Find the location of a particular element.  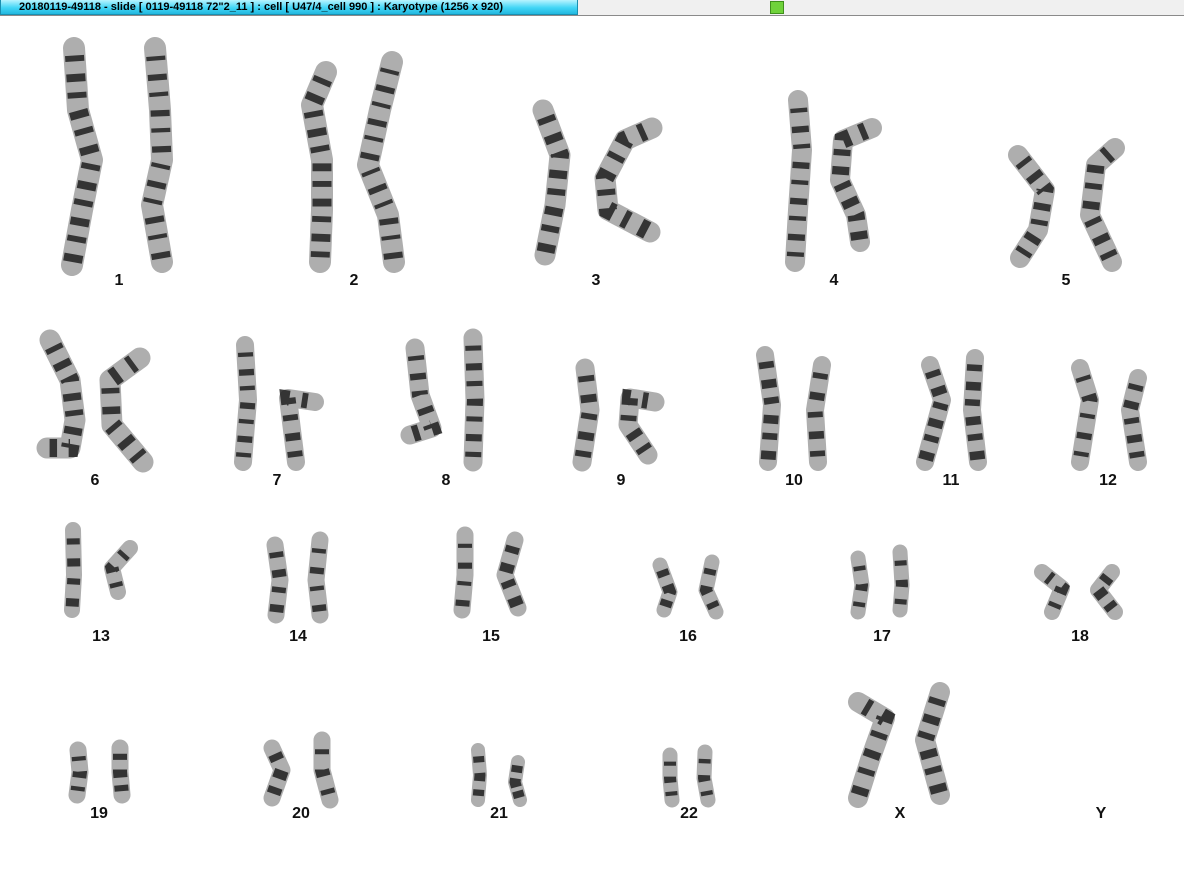

chromosome-label-15: 15 is located at coordinates (491, 636).